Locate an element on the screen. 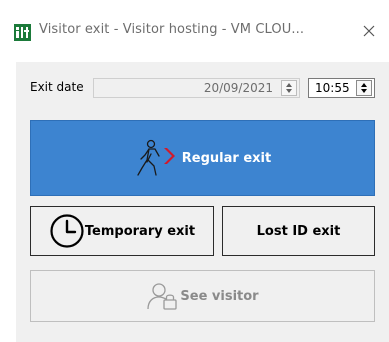 This screenshot has width=389, height=342. see-visitor-label: See visitor is located at coordinates (219, 296).